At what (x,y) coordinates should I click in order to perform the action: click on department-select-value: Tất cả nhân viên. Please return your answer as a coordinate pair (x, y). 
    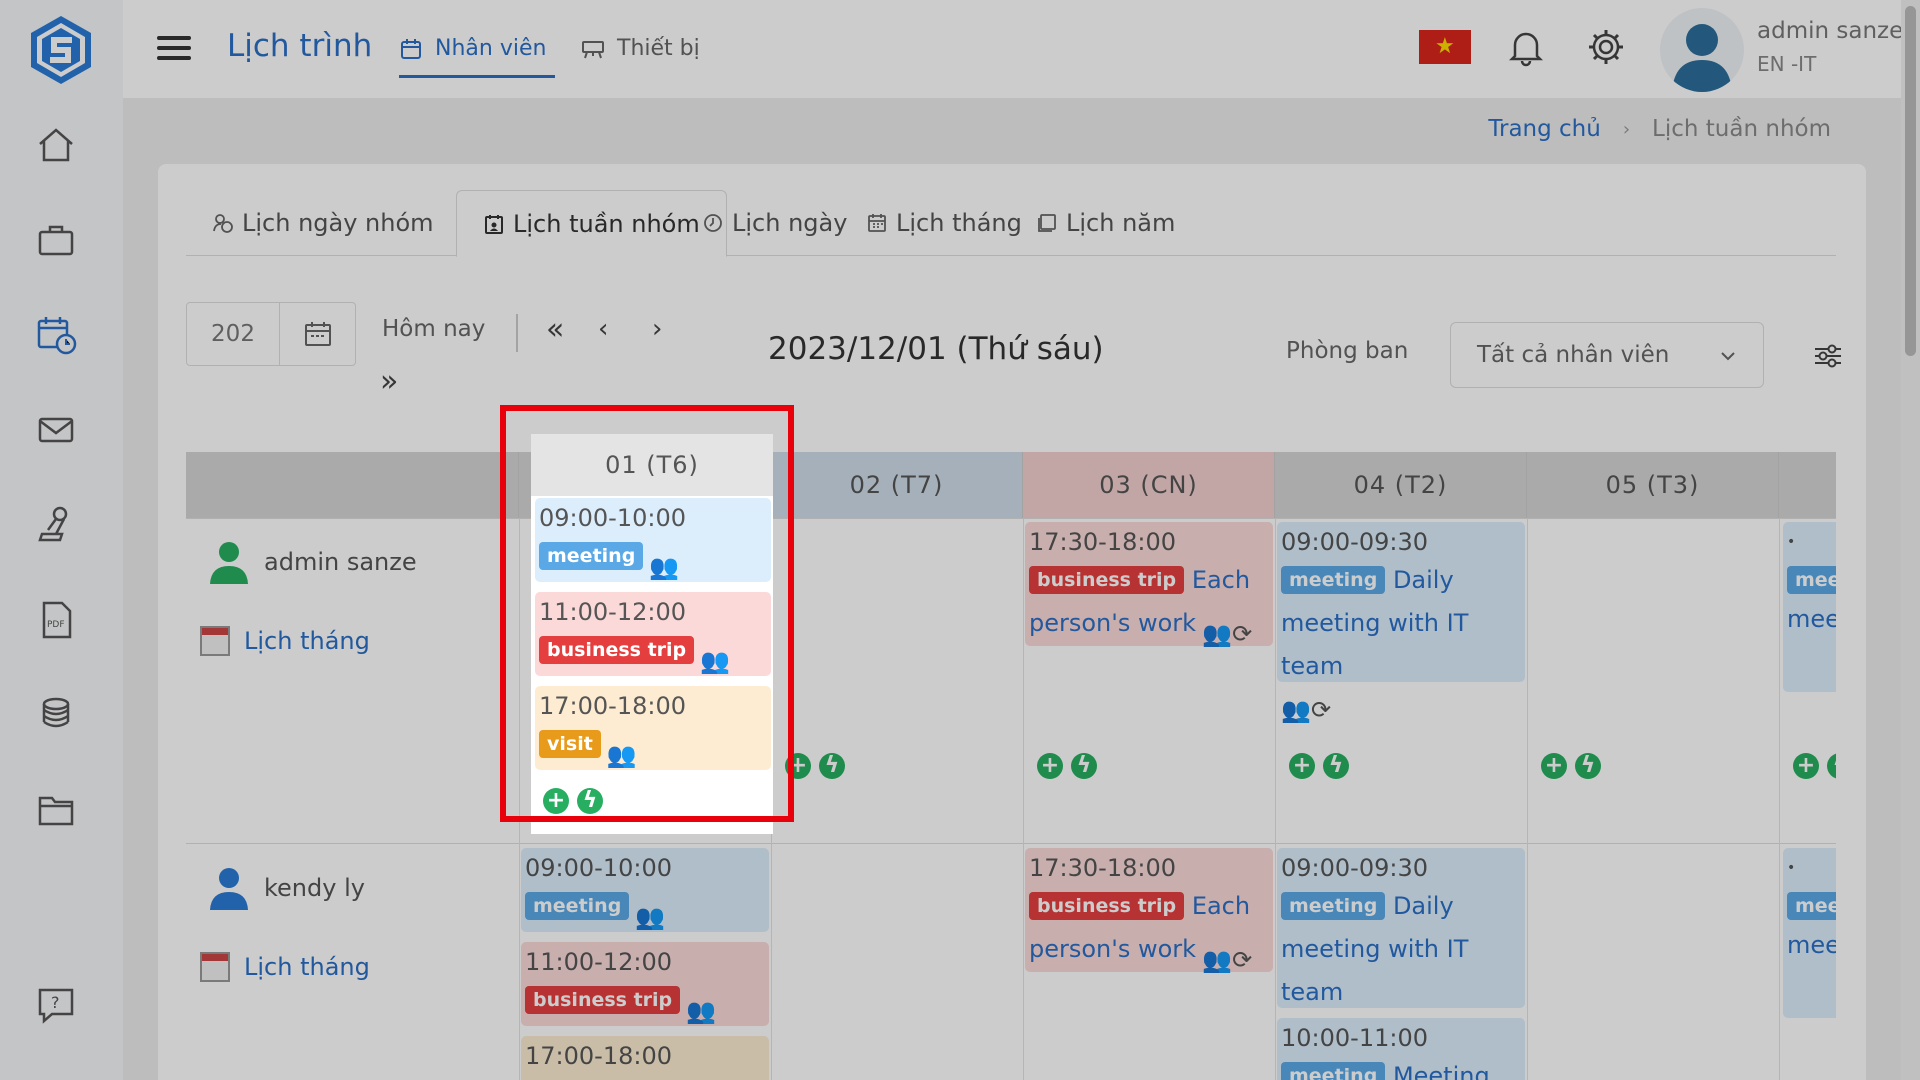
    Looking at the image, I should click on (1573, 355).